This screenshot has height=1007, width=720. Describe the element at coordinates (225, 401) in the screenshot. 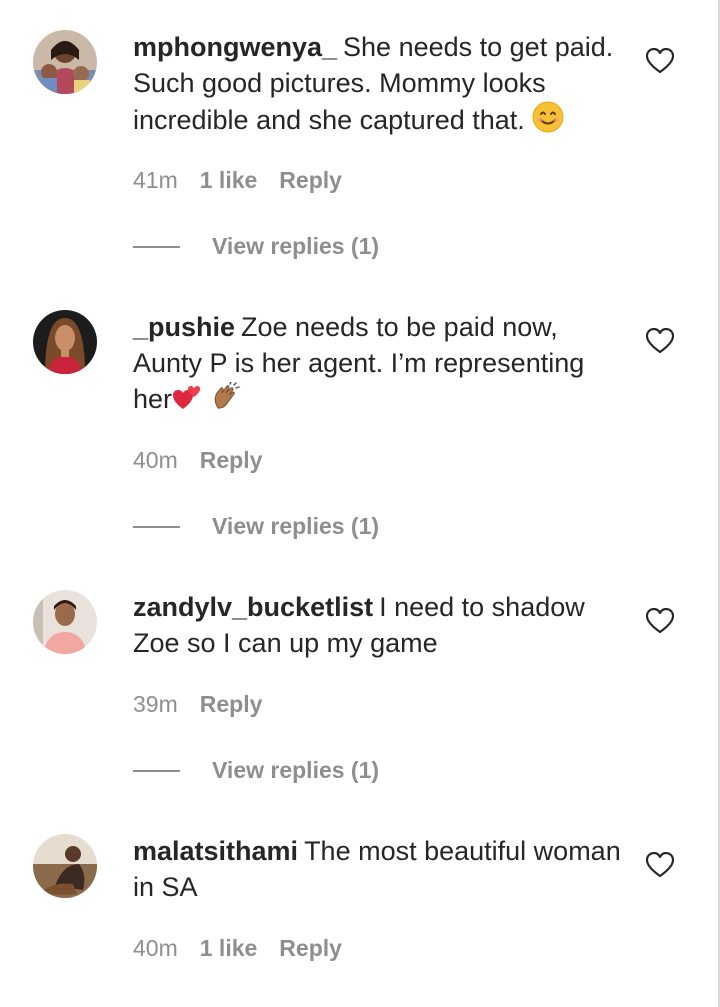

I see `clapping-hands-emoji-icon` at that location.